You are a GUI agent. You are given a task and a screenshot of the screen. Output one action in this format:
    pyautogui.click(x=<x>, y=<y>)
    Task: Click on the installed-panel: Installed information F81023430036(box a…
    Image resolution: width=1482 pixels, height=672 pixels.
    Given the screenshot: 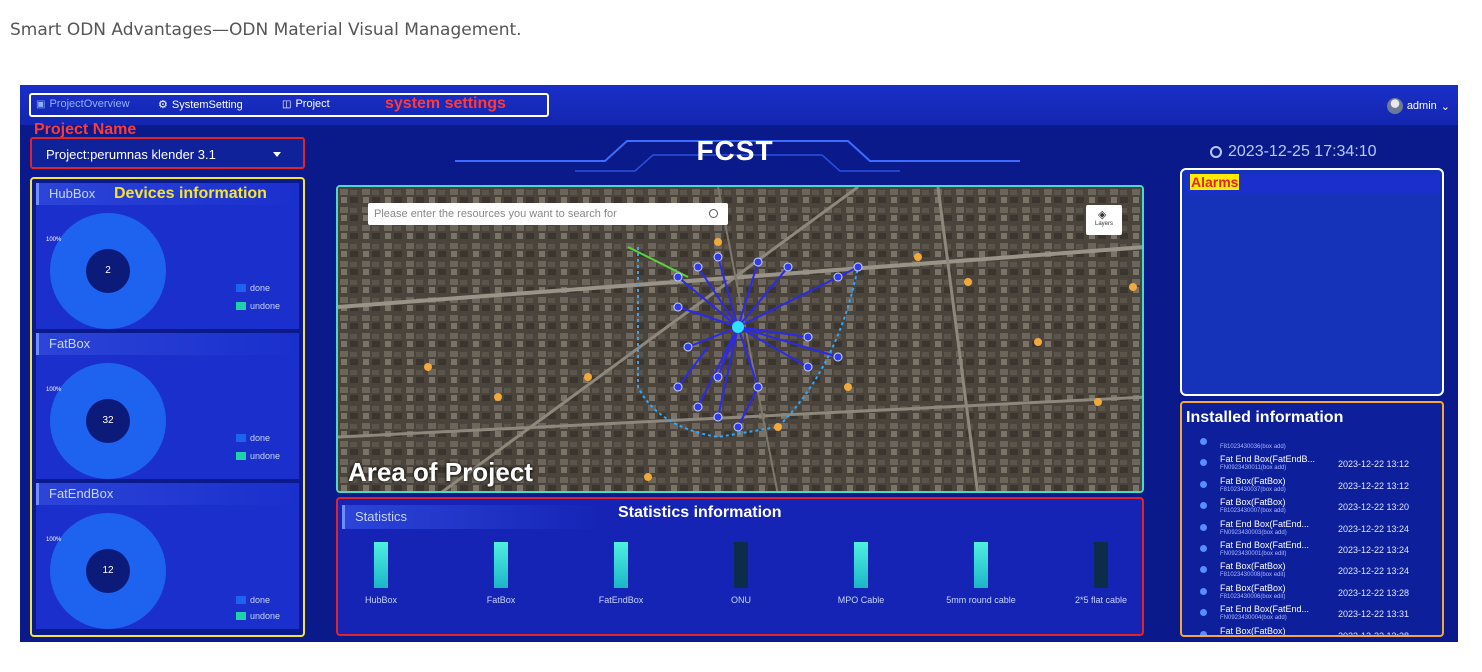 What is the action you would take?
    pyautogui.click(x=1312, y=519)
    